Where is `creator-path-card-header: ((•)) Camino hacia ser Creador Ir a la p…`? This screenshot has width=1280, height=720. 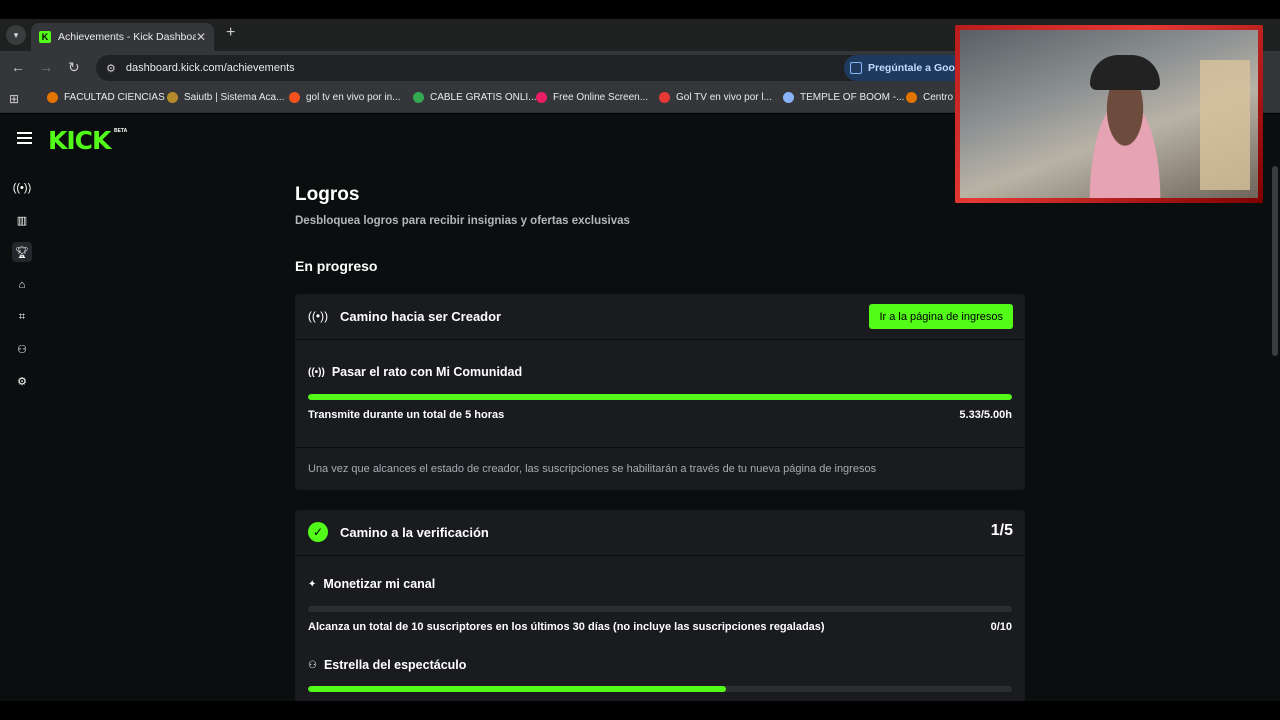
creator-path-card-header: ((•)) Camino hacia ser Creador Ir a la p… is located at coordinates (660, 316).